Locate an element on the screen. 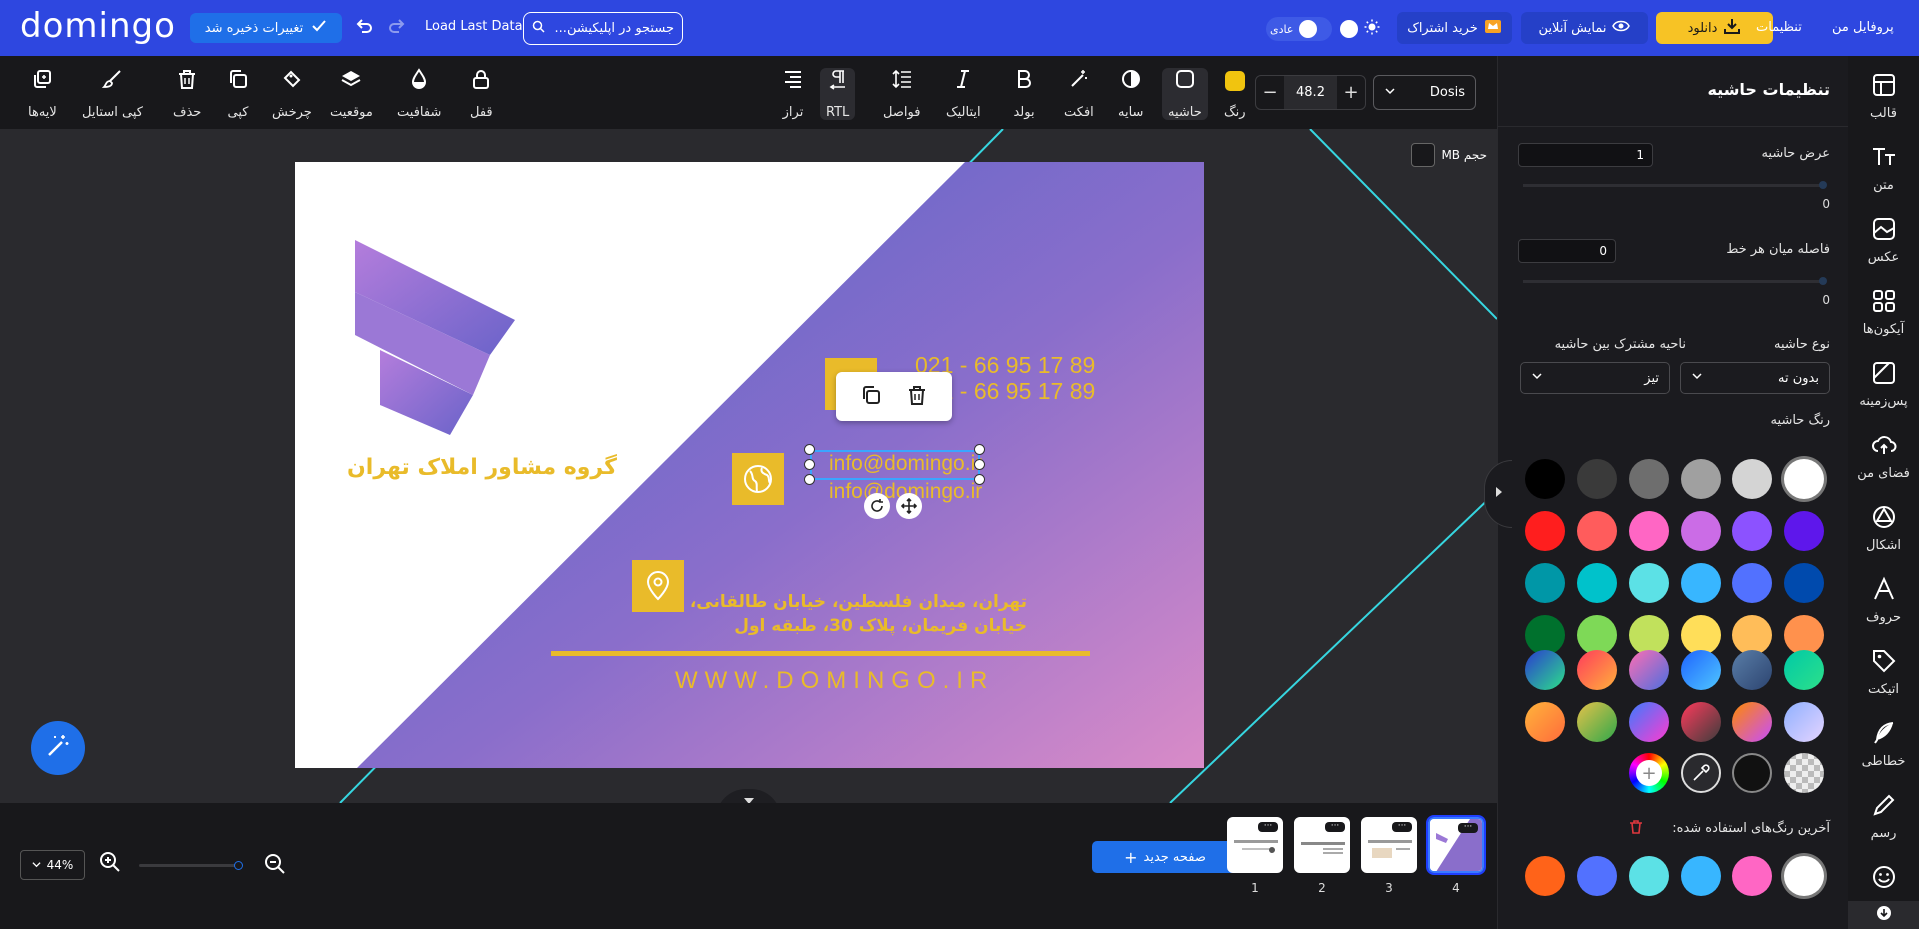 Image resolution: width=1919 pixels, height=929 pixels. page-thumbnail-4-active: ··· is located at coordinates (1456, 845).